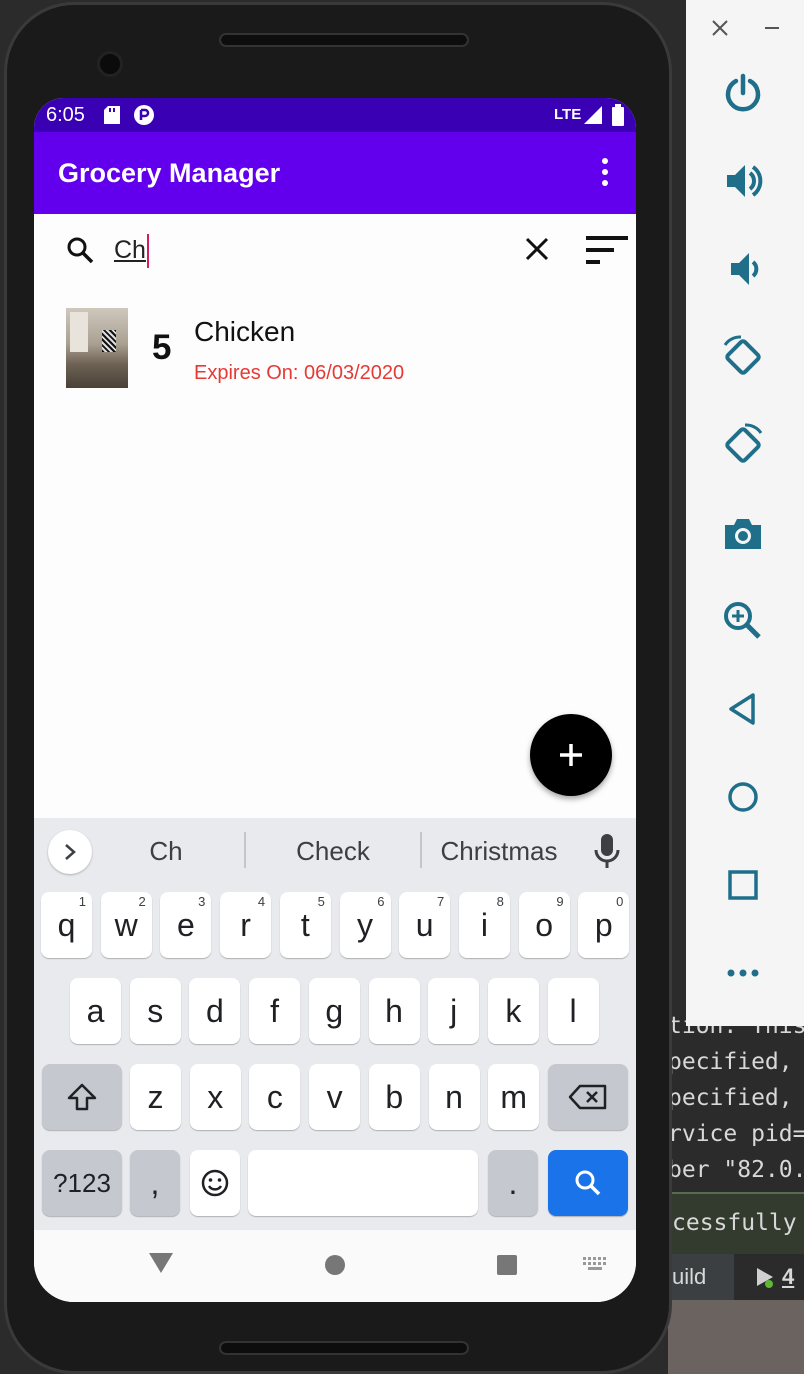 Image resolution: width=804 pixels, height=1374 pixels. I want to click on navigation-bar, so click(335, 1266).